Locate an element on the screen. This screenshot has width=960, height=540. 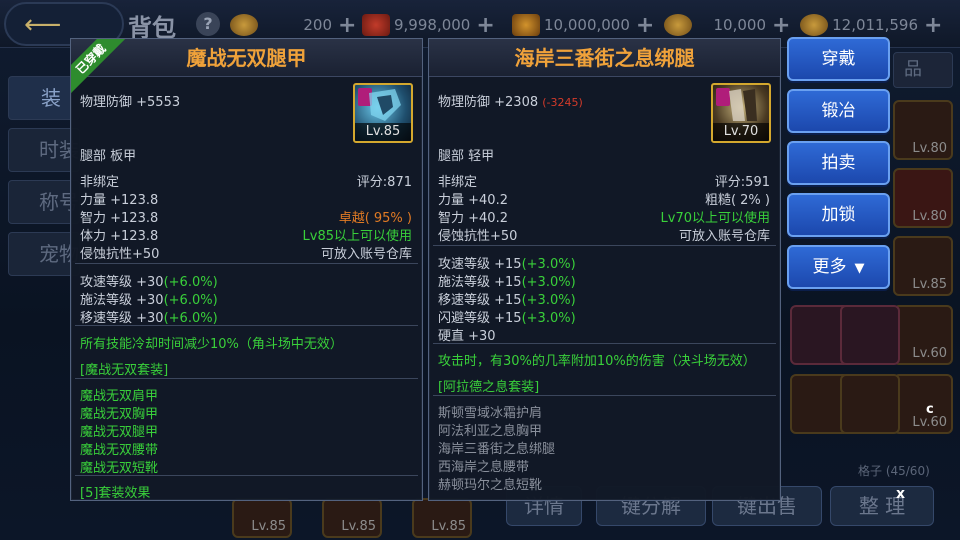
set-item: 魔战无双腿甲 is located at coordinates (119, 432).